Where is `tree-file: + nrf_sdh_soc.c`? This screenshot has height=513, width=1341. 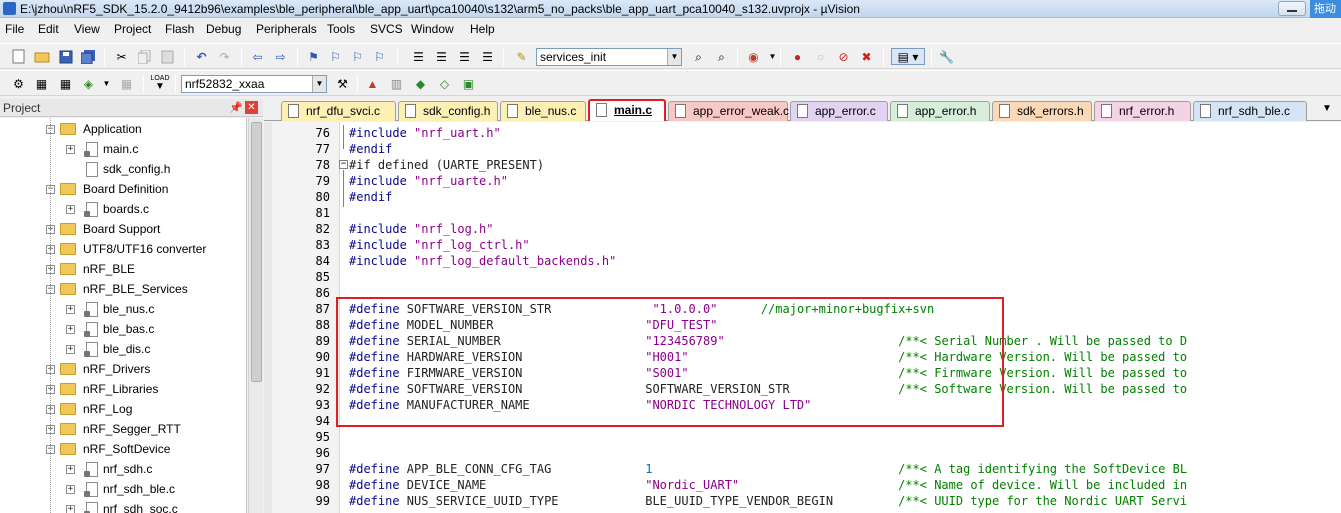
tree-file: + nrf_sdh_soc.c is located at coordinates (123, 506).